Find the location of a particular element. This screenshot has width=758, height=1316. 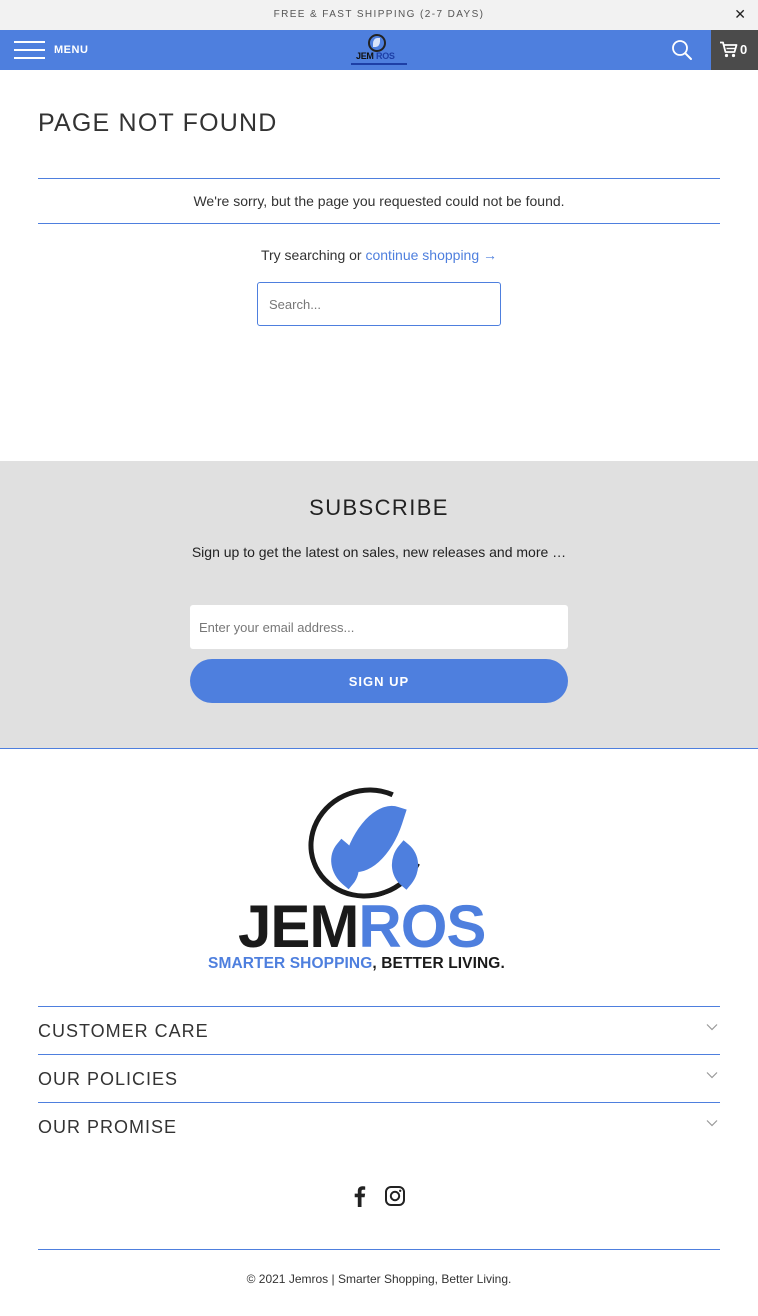

logo-wordmark: JEMROS is located at coordinates (362, 926).